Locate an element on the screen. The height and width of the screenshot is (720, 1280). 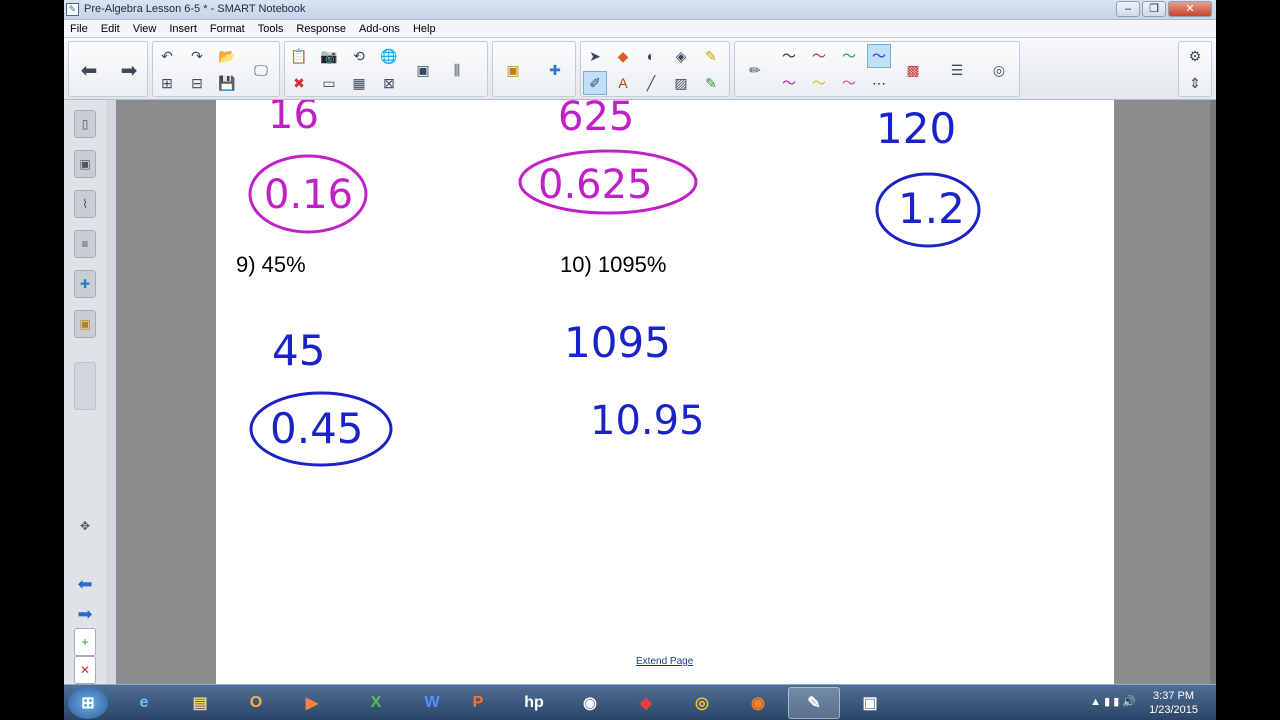
pen-pink-icon: 〜 is located at coordinates (849, 83).